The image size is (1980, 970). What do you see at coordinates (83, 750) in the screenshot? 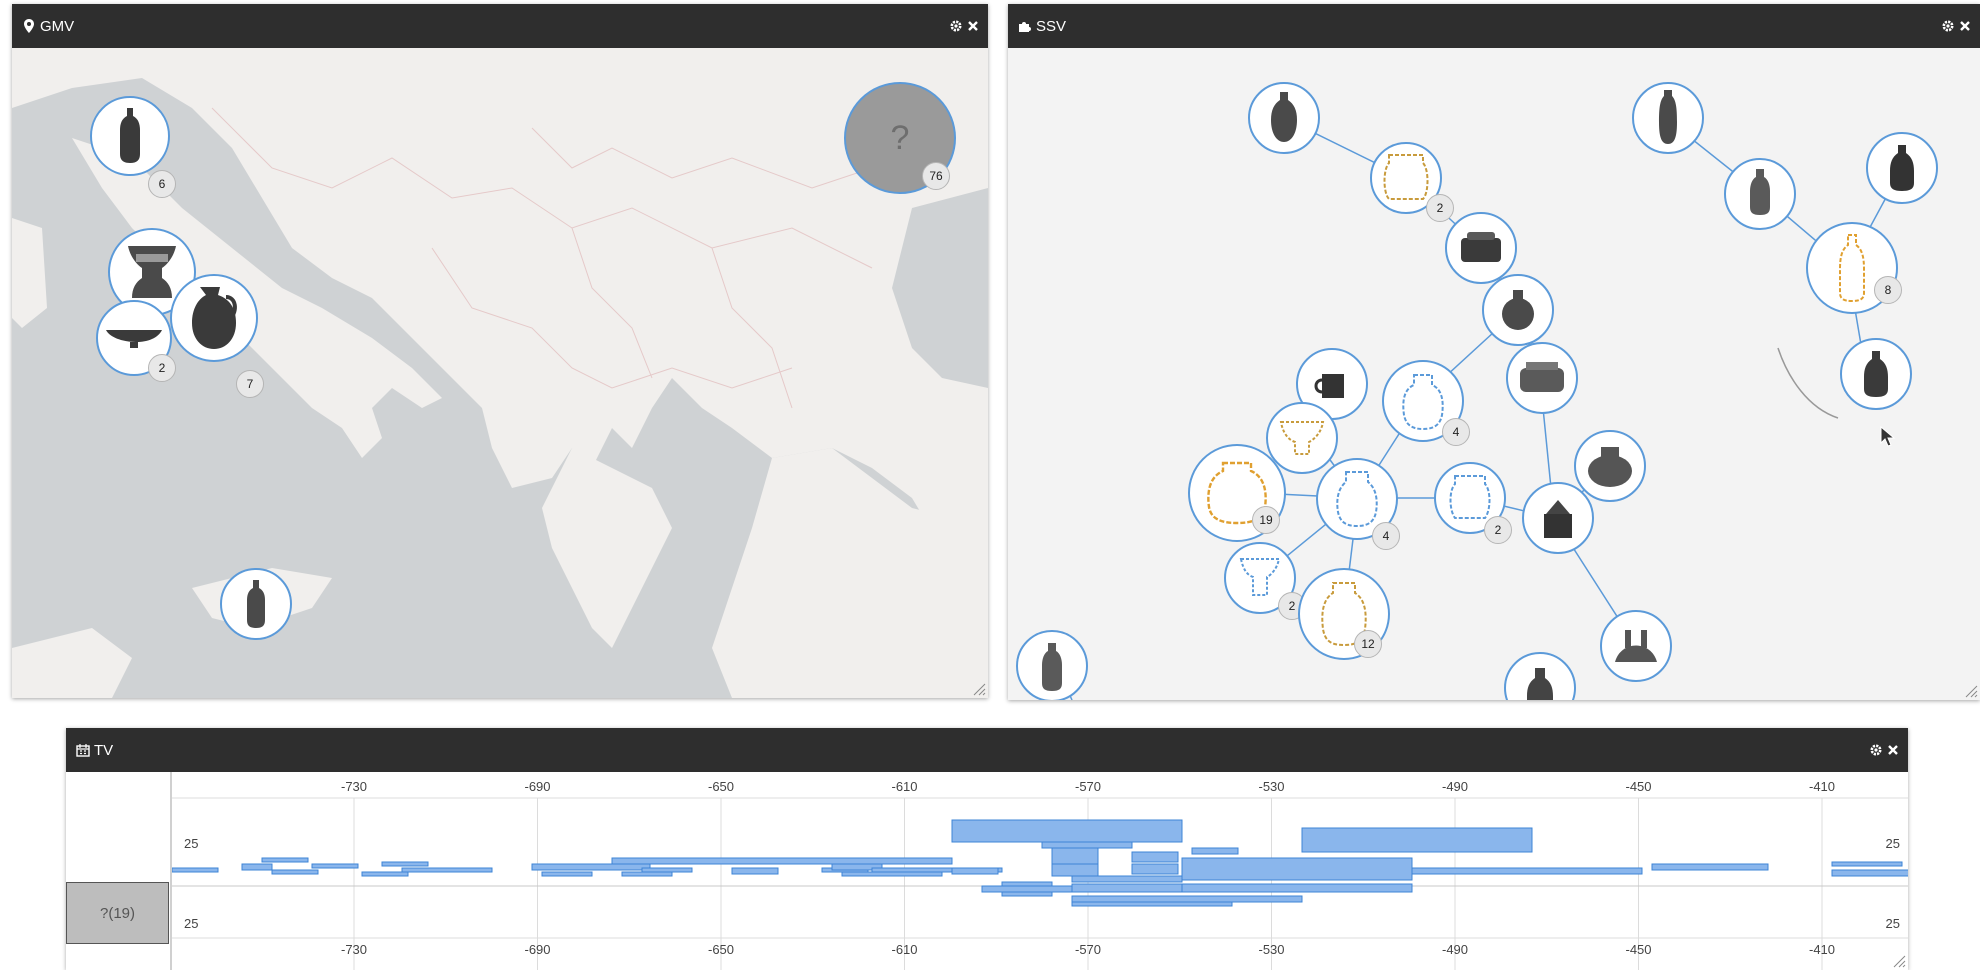
I see `calendar-icon` at bounding box center [83, 750].